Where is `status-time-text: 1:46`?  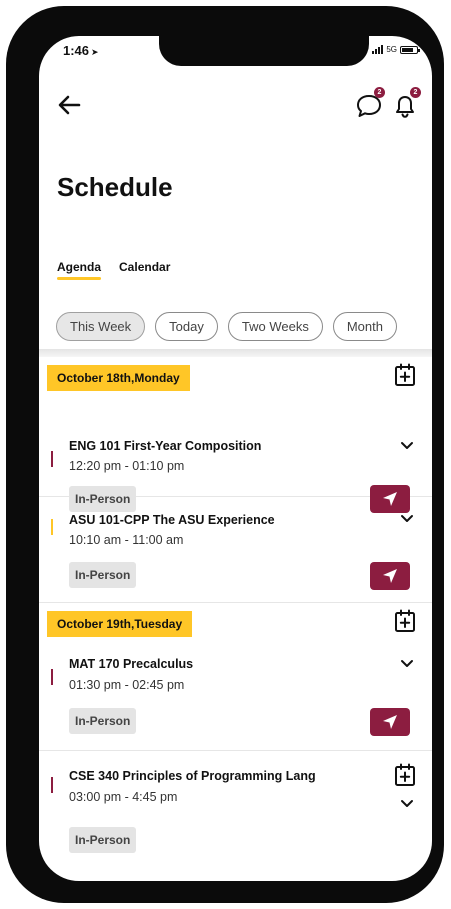
status-time-text: 1:46 is located at coordinates (76, 50).